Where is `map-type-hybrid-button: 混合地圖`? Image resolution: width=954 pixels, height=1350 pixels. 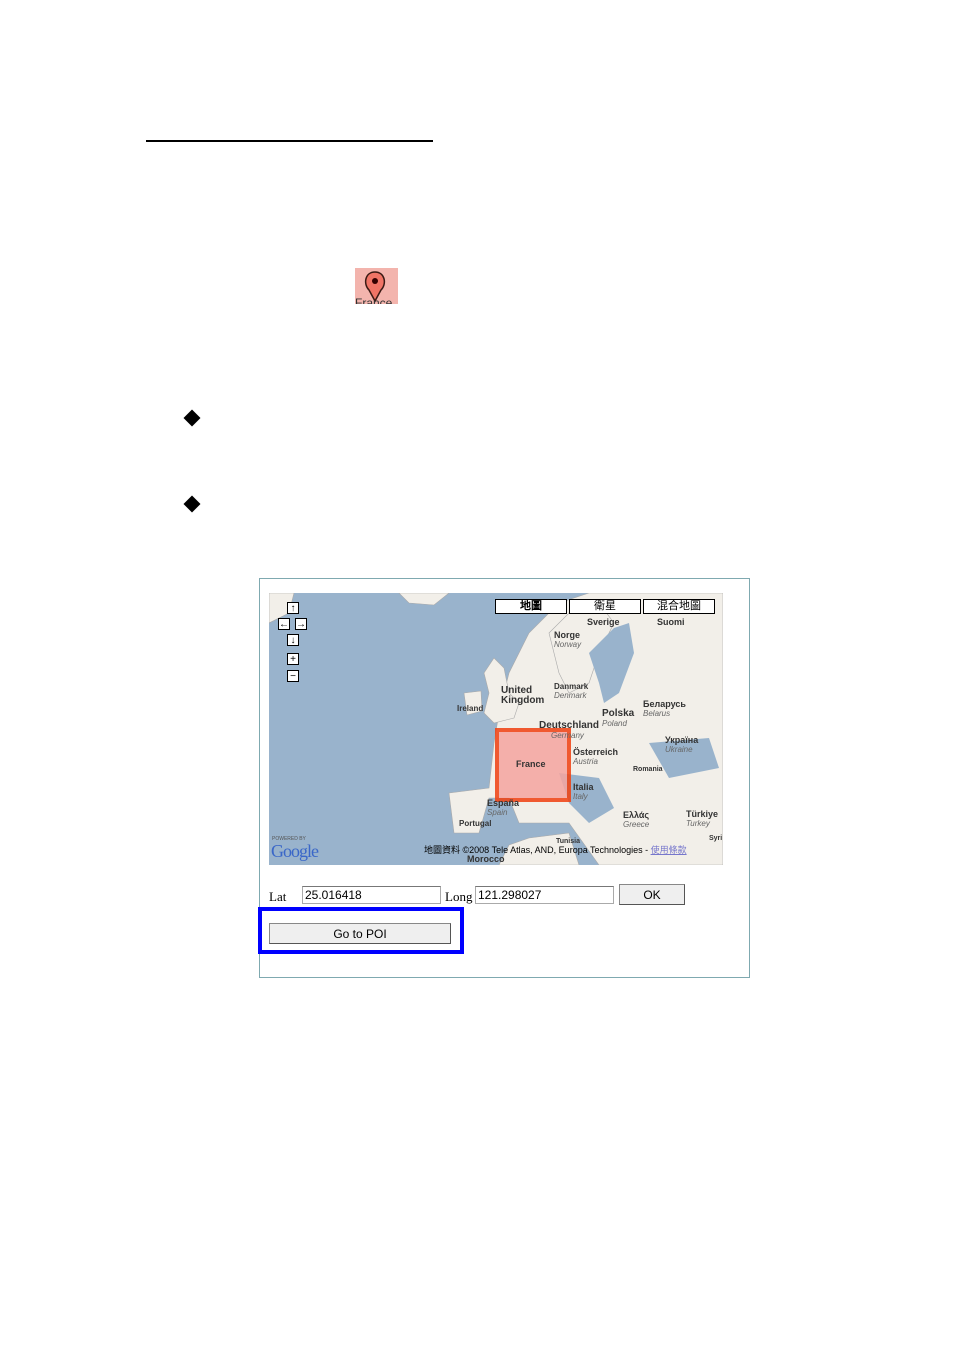
map-type-hybrid-button: 混合地圖 is located at coordinates (679, 606).